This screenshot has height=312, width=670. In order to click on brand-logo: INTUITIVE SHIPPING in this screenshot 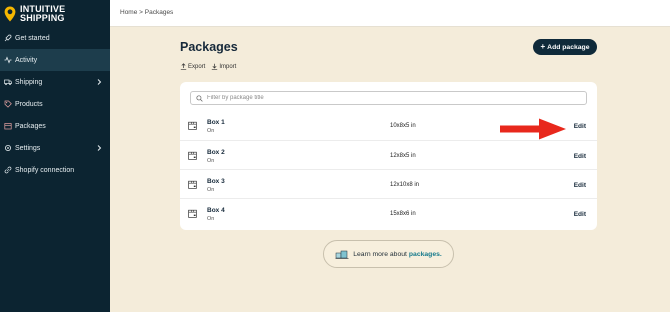, I will do `click(55, 13)`.